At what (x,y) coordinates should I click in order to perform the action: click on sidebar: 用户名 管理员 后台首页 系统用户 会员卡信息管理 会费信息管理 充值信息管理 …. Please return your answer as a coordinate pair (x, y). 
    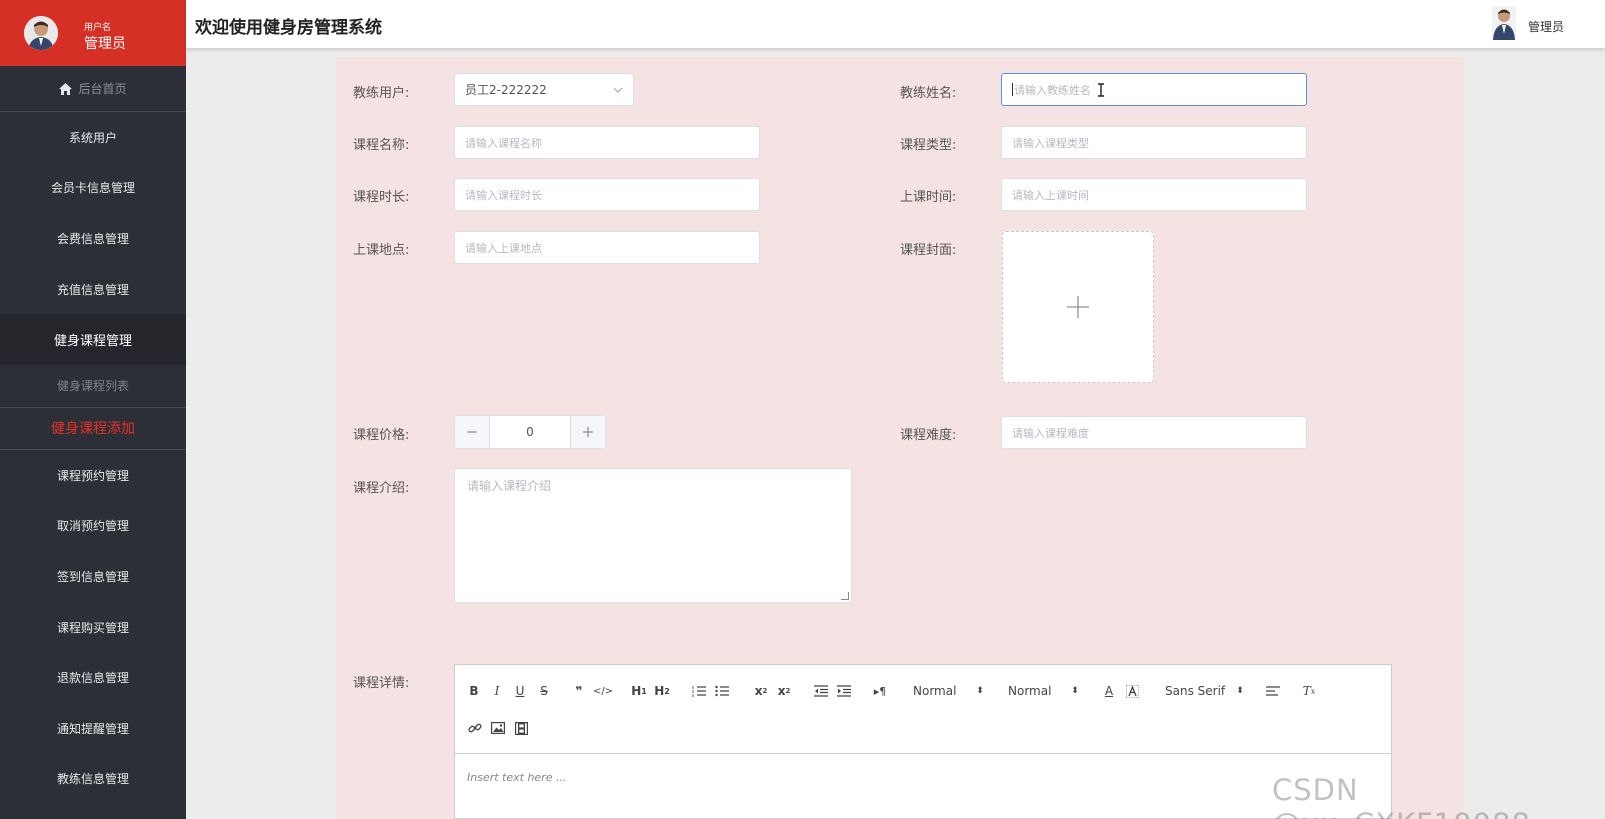
    Looking at the image, I should click on (93, 409).